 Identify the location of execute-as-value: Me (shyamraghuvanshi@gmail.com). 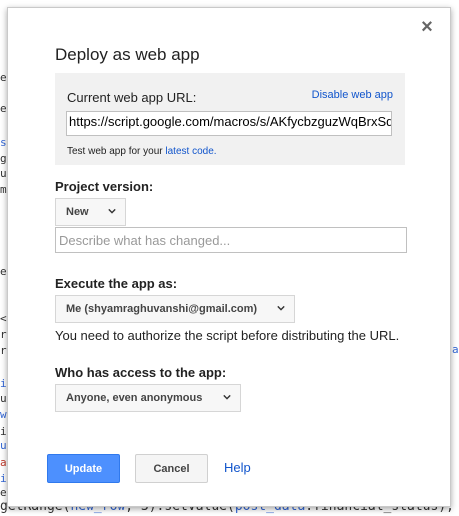
(162, 309).